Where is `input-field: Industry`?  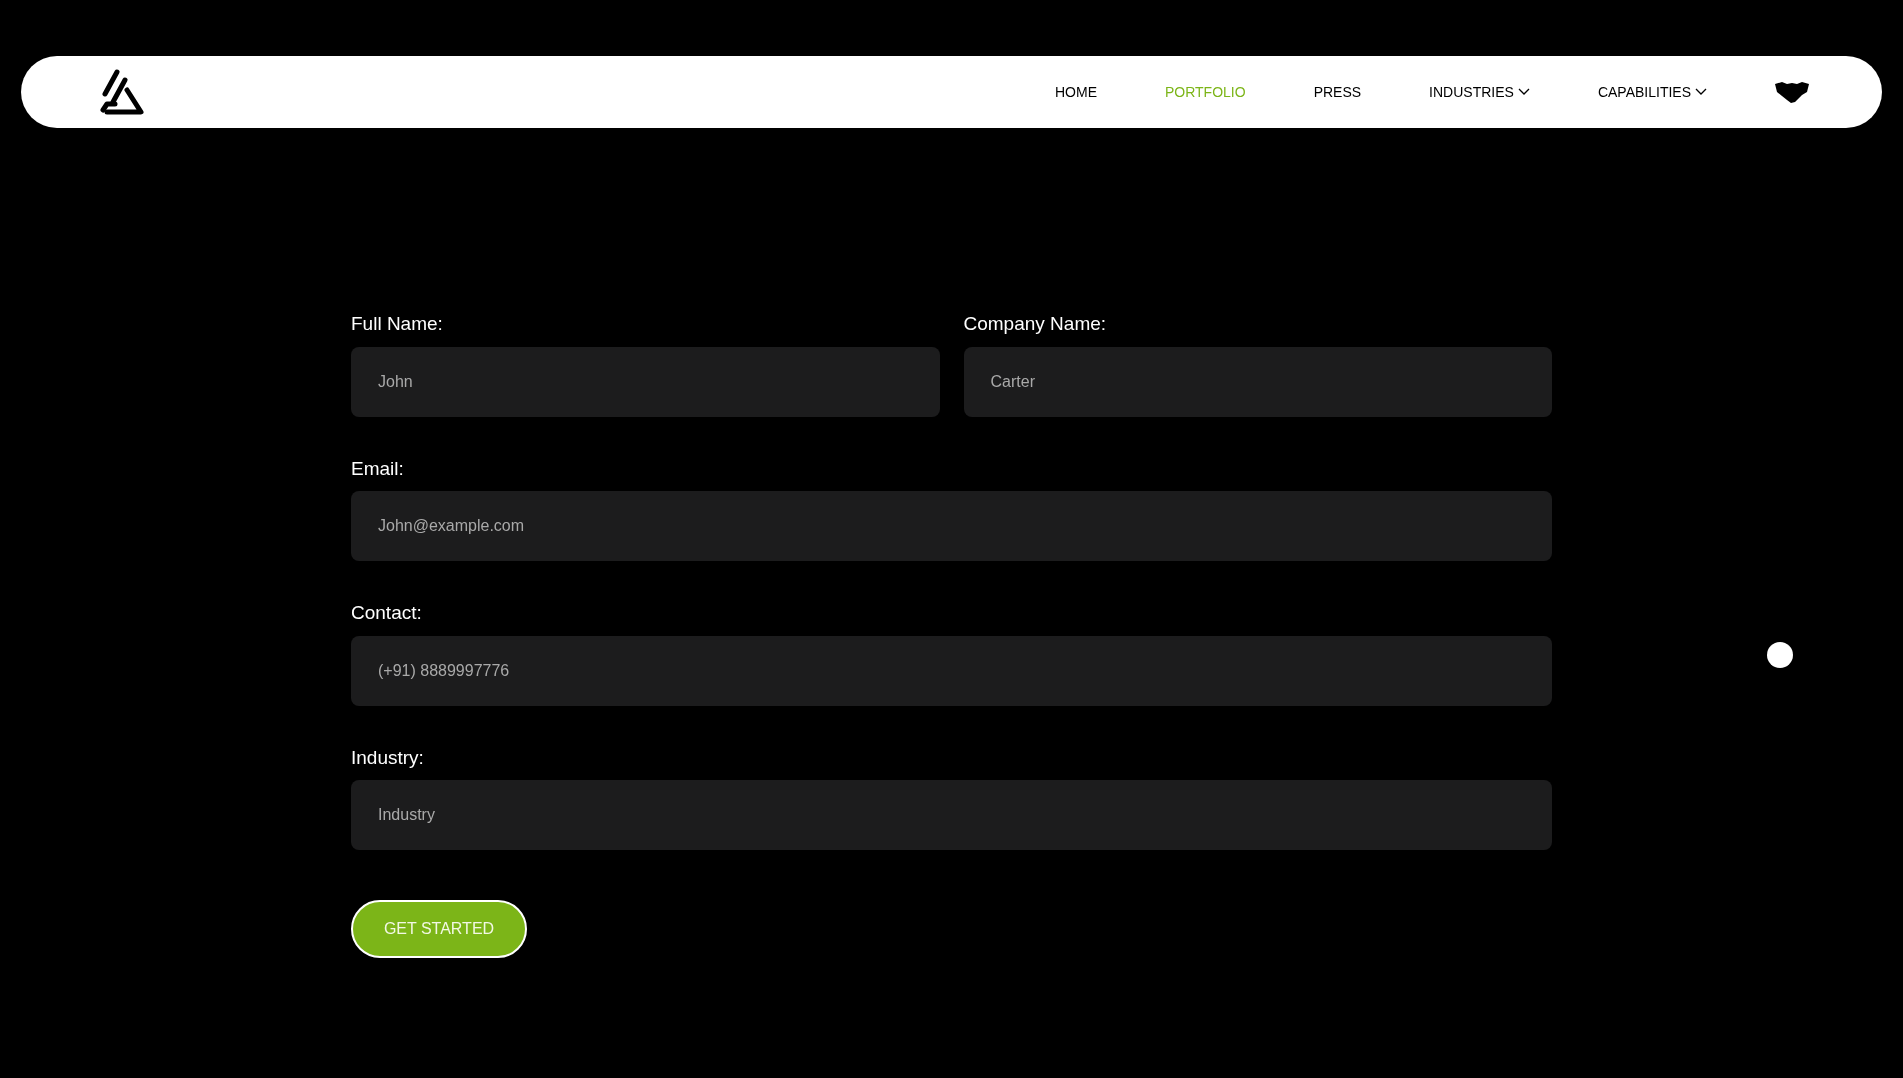
input-field: Industry is located at coordinates (951, 815).